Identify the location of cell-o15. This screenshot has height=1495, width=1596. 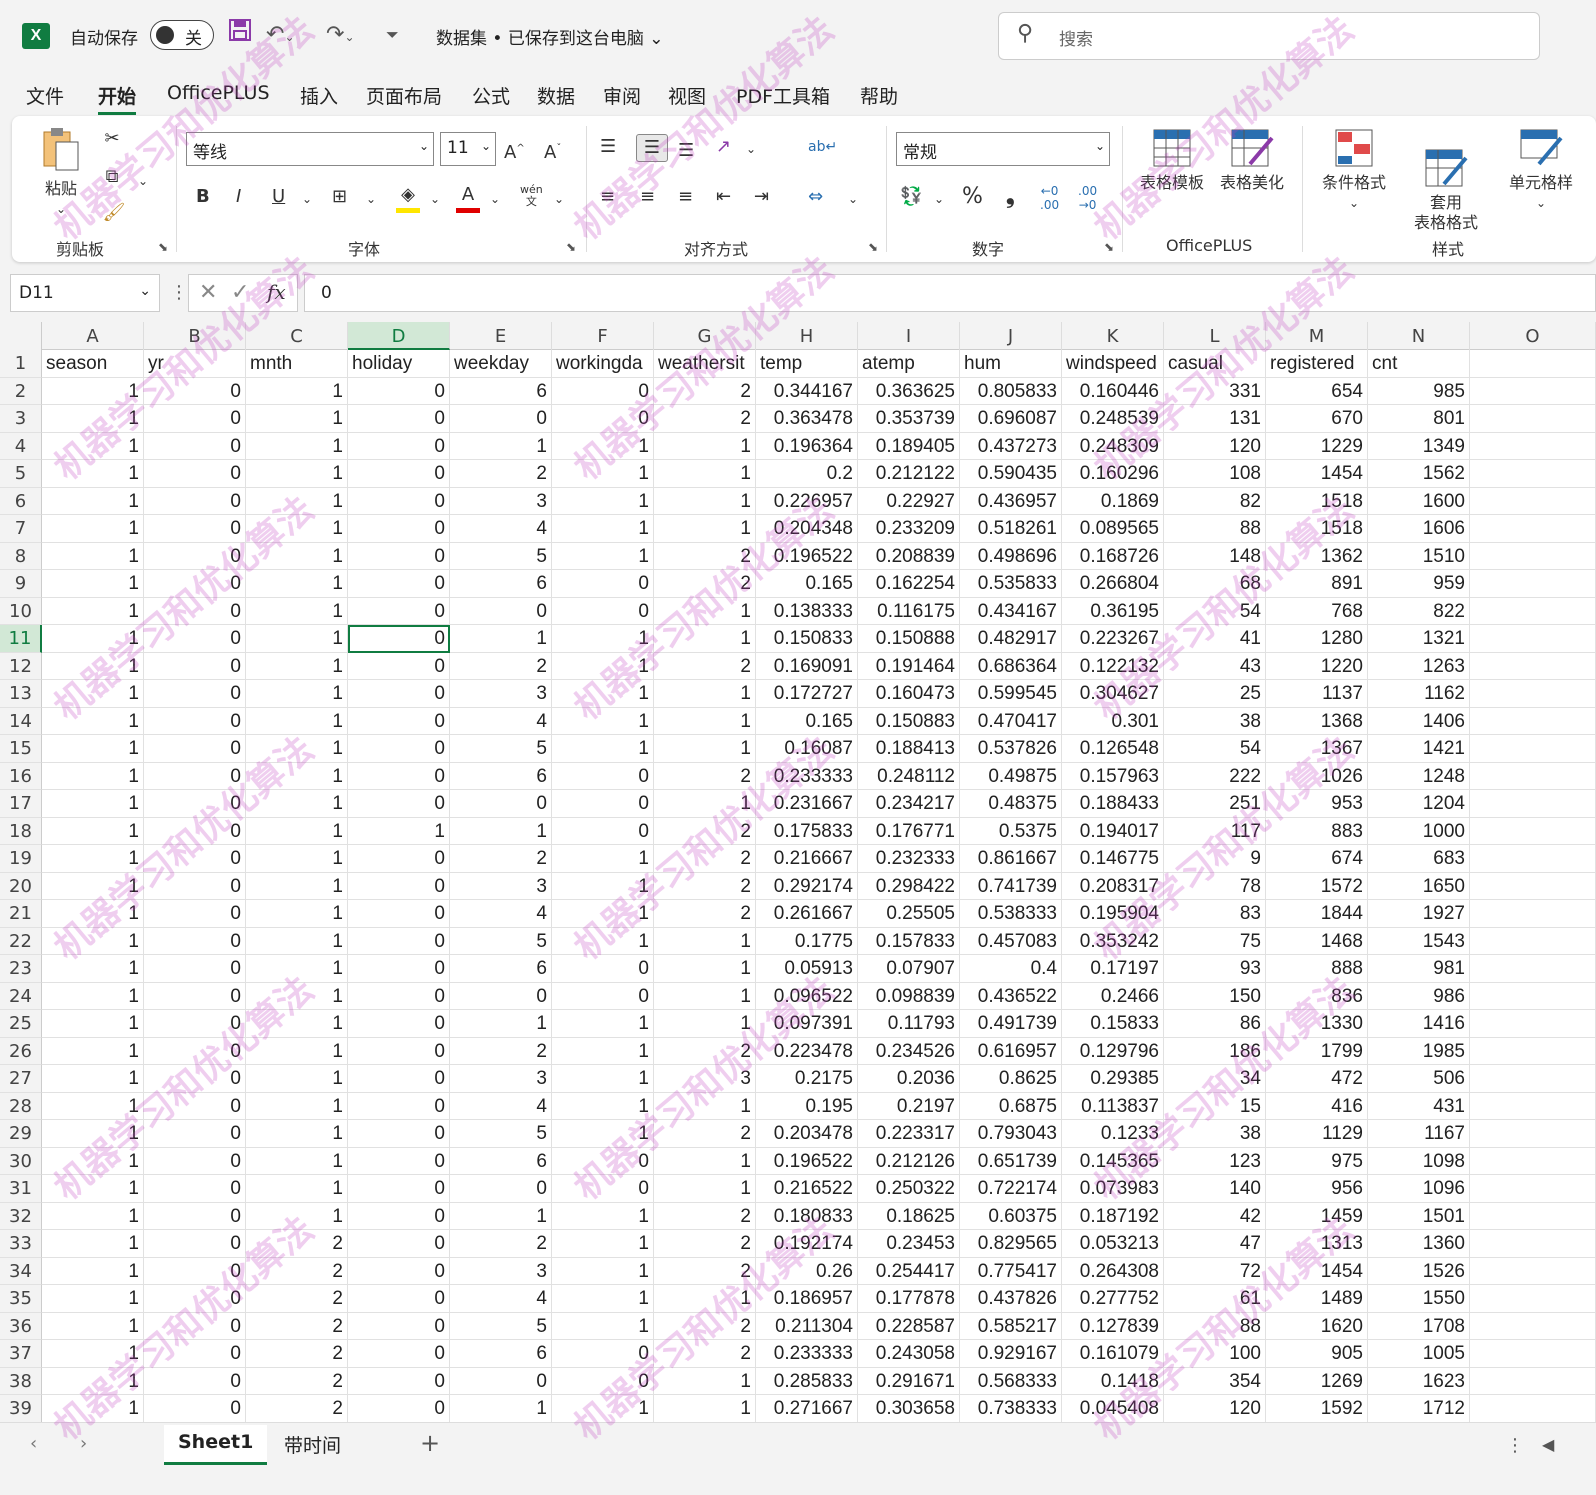
(1533, 749).